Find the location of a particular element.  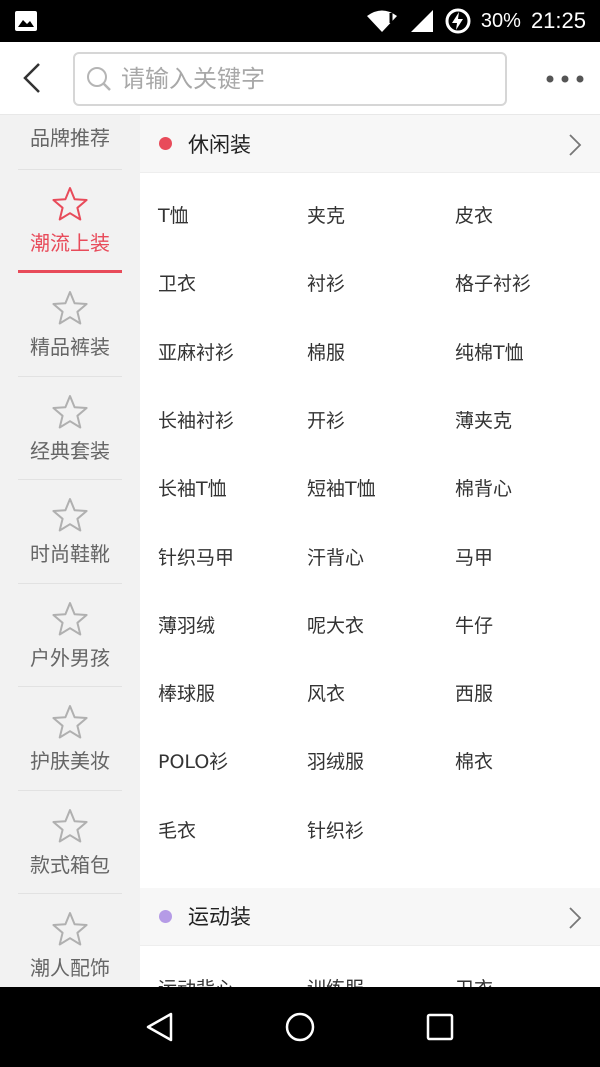

section-header: 休闲装 is located at coordinates (370, 144).